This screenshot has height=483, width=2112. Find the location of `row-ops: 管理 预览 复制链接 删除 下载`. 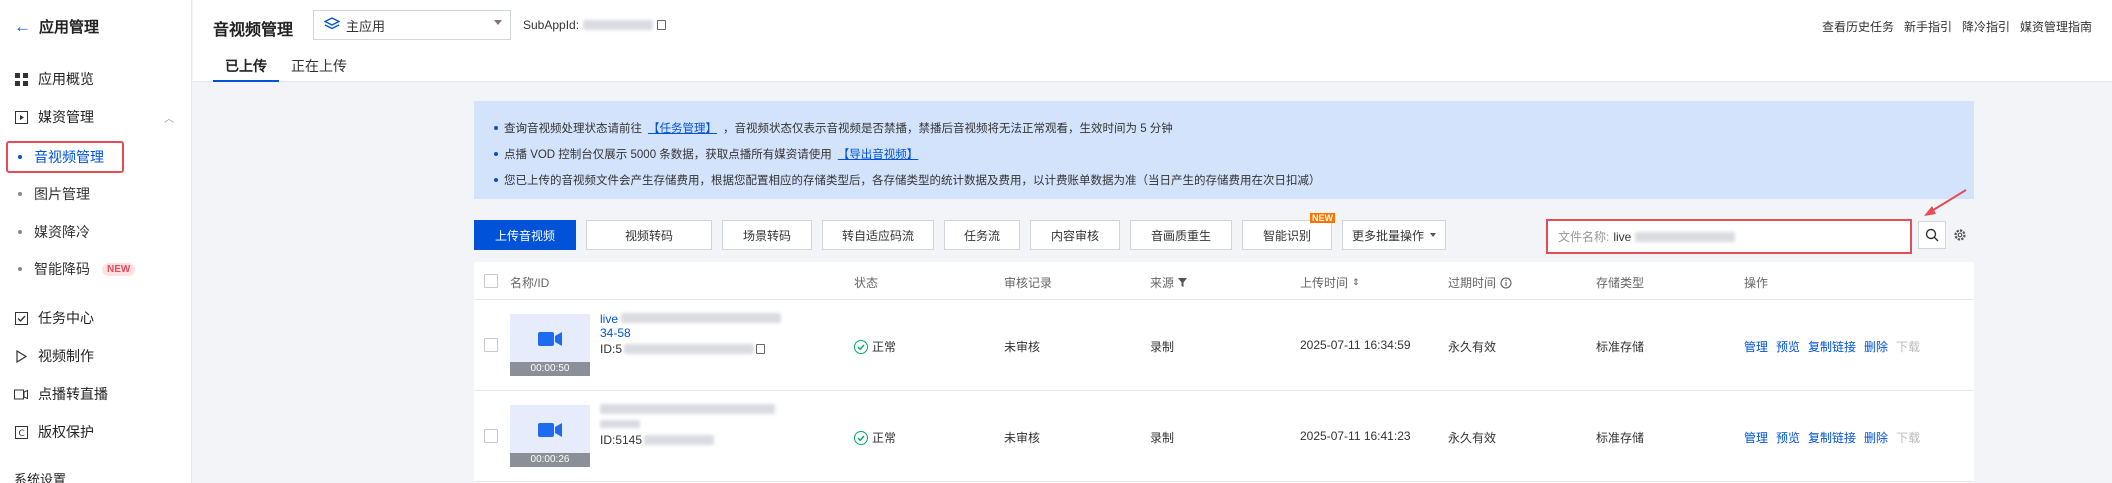

row-ops: 管理 预览 复制链接 删除 下载 is located at coordinates (1832, 346).